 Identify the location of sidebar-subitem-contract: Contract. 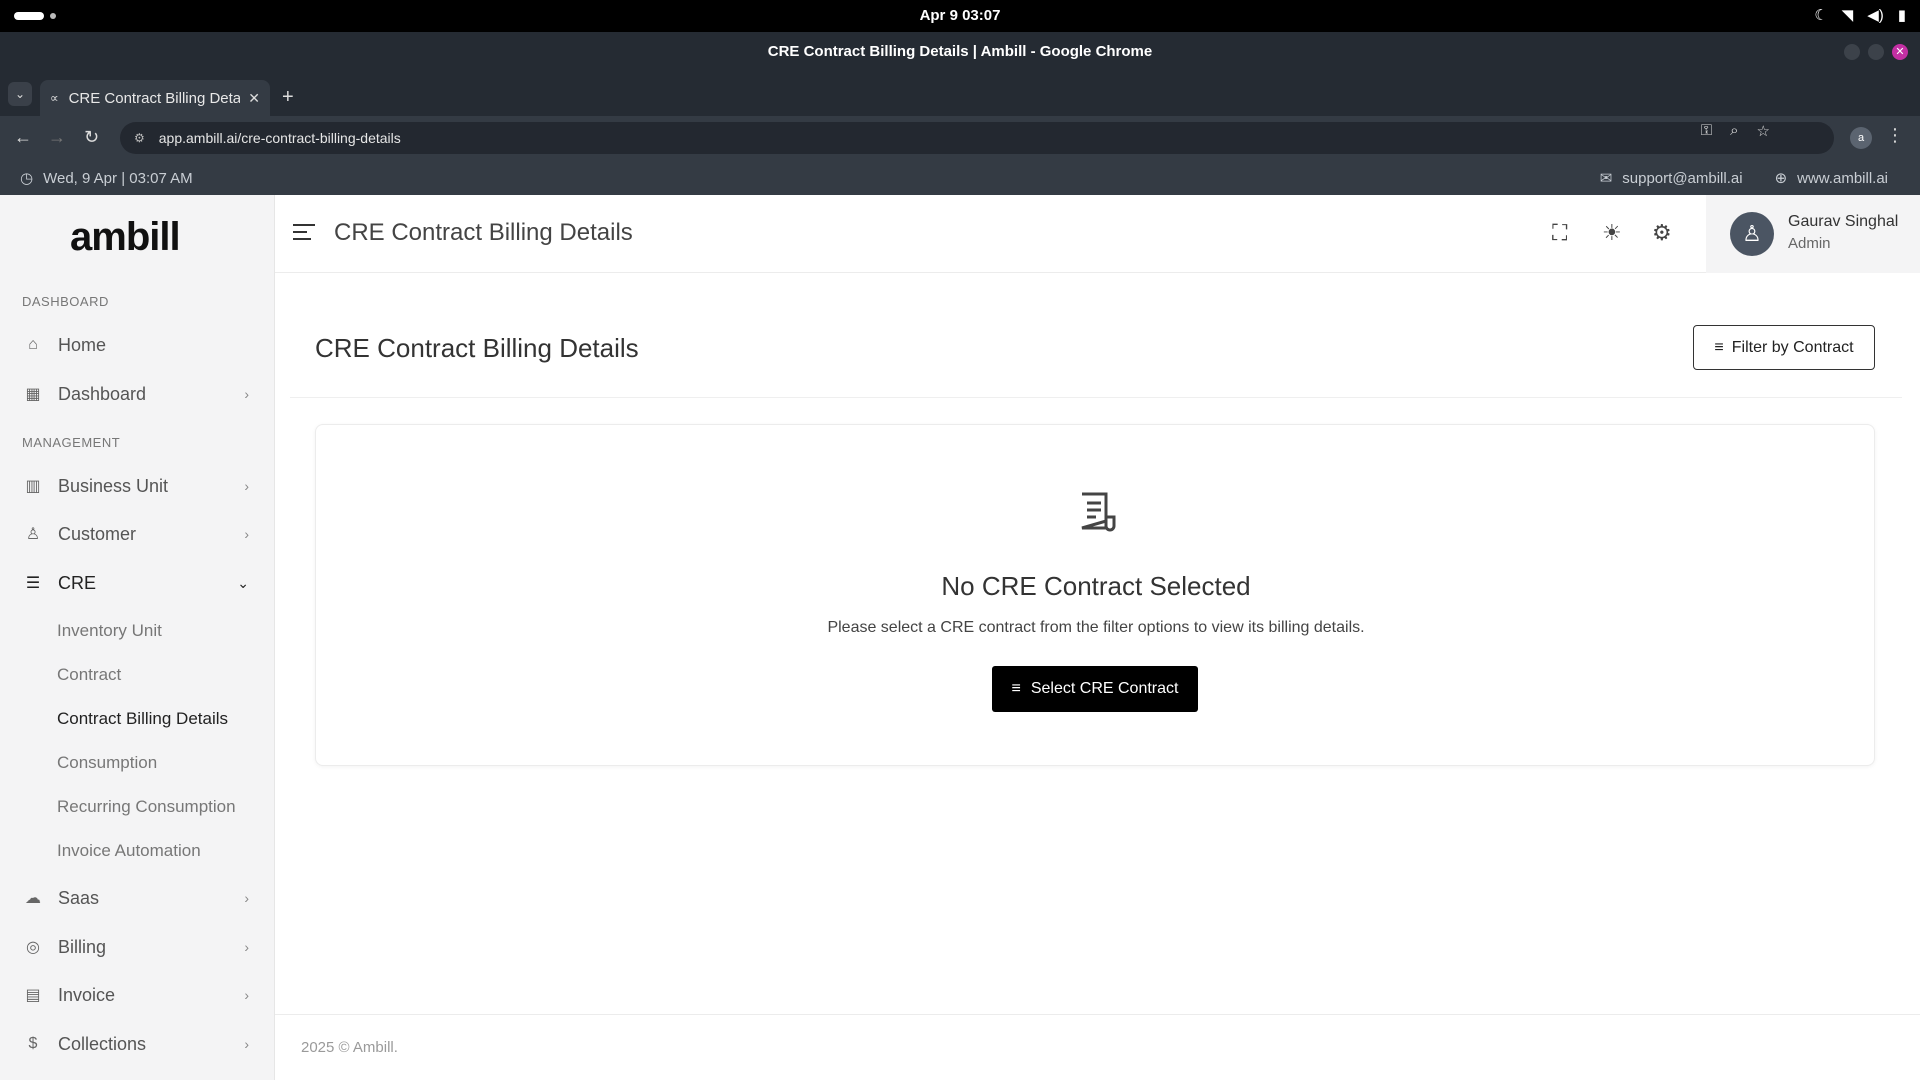
(89, 675).